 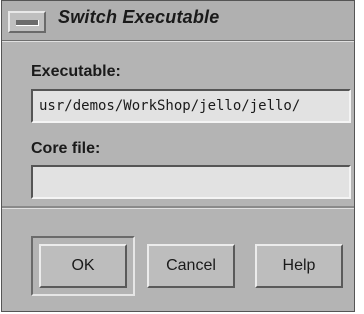 What do you see at coordinates (83, 266) in the screenshot?
I see `ok-button: OK` at bounding box center [83, 266].